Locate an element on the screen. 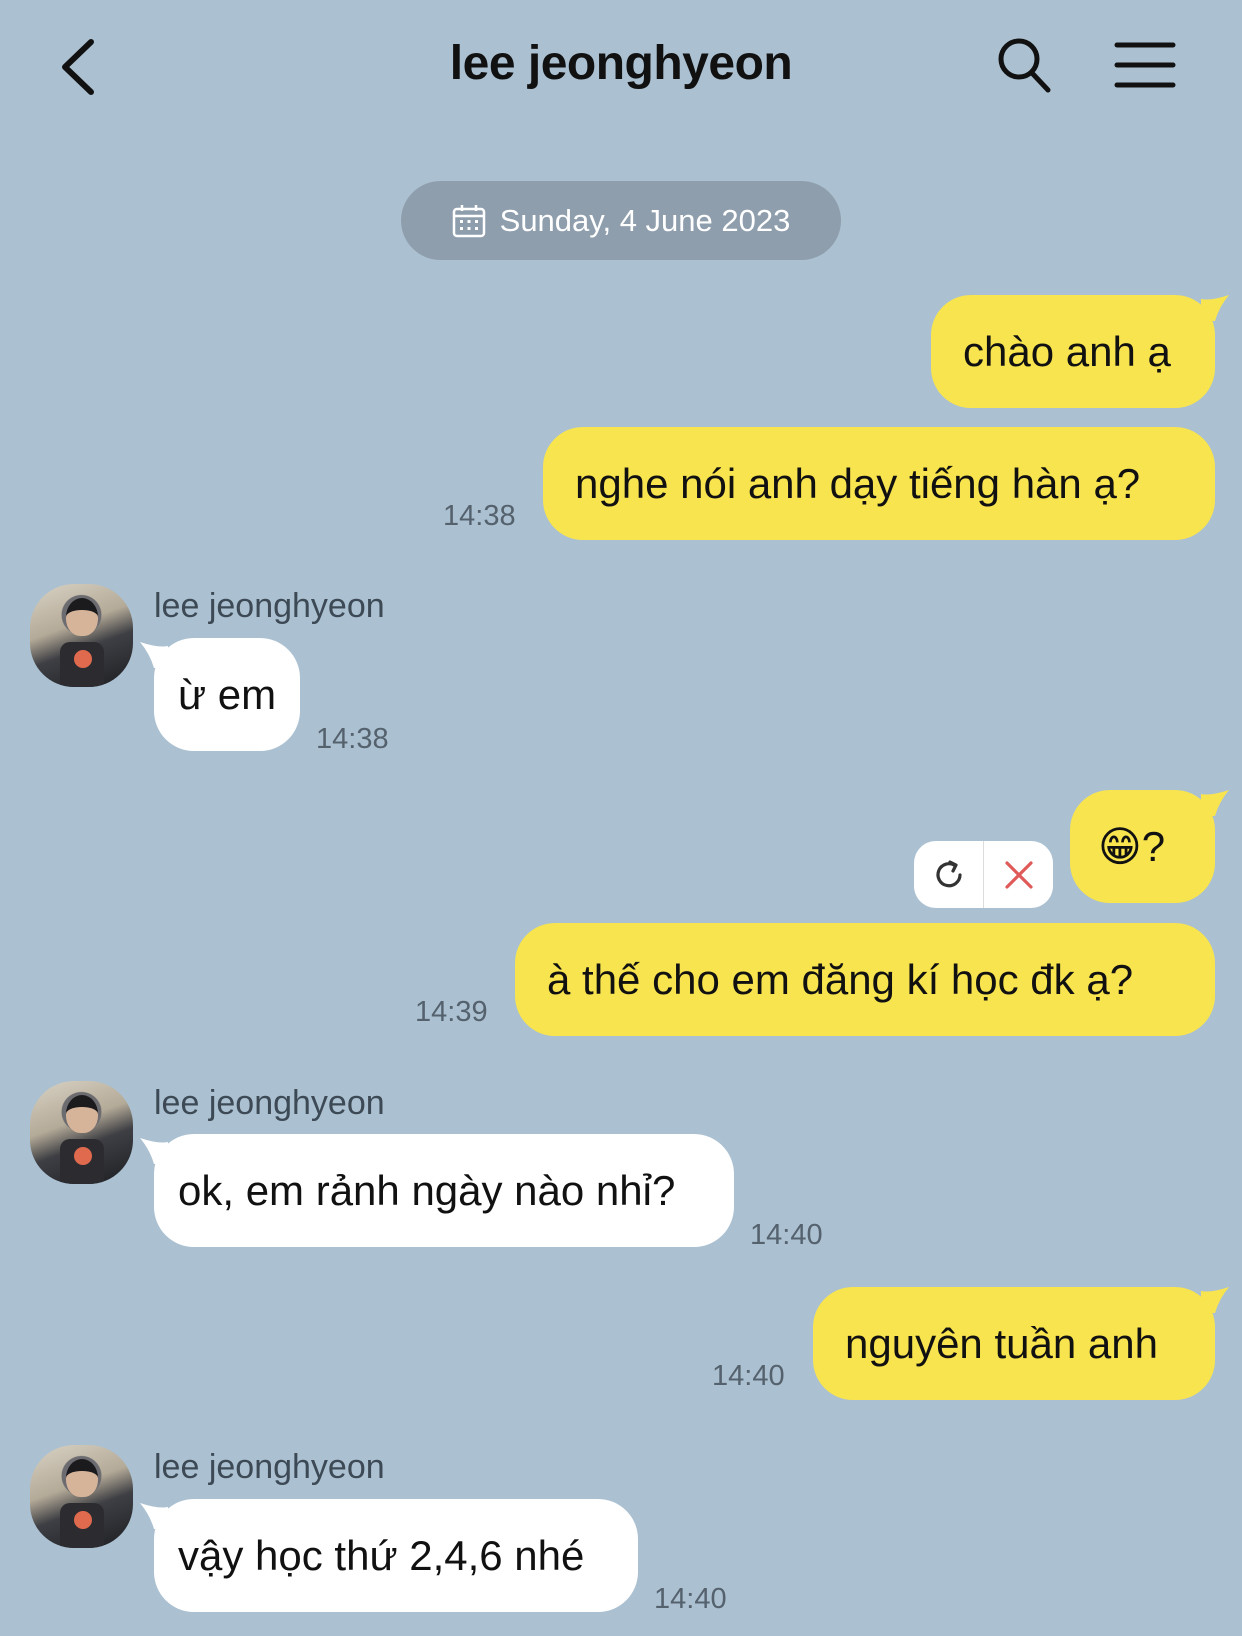 This screenshot has width=1242, height=1636. failed-message-actions is located at coordinates (983, 874).